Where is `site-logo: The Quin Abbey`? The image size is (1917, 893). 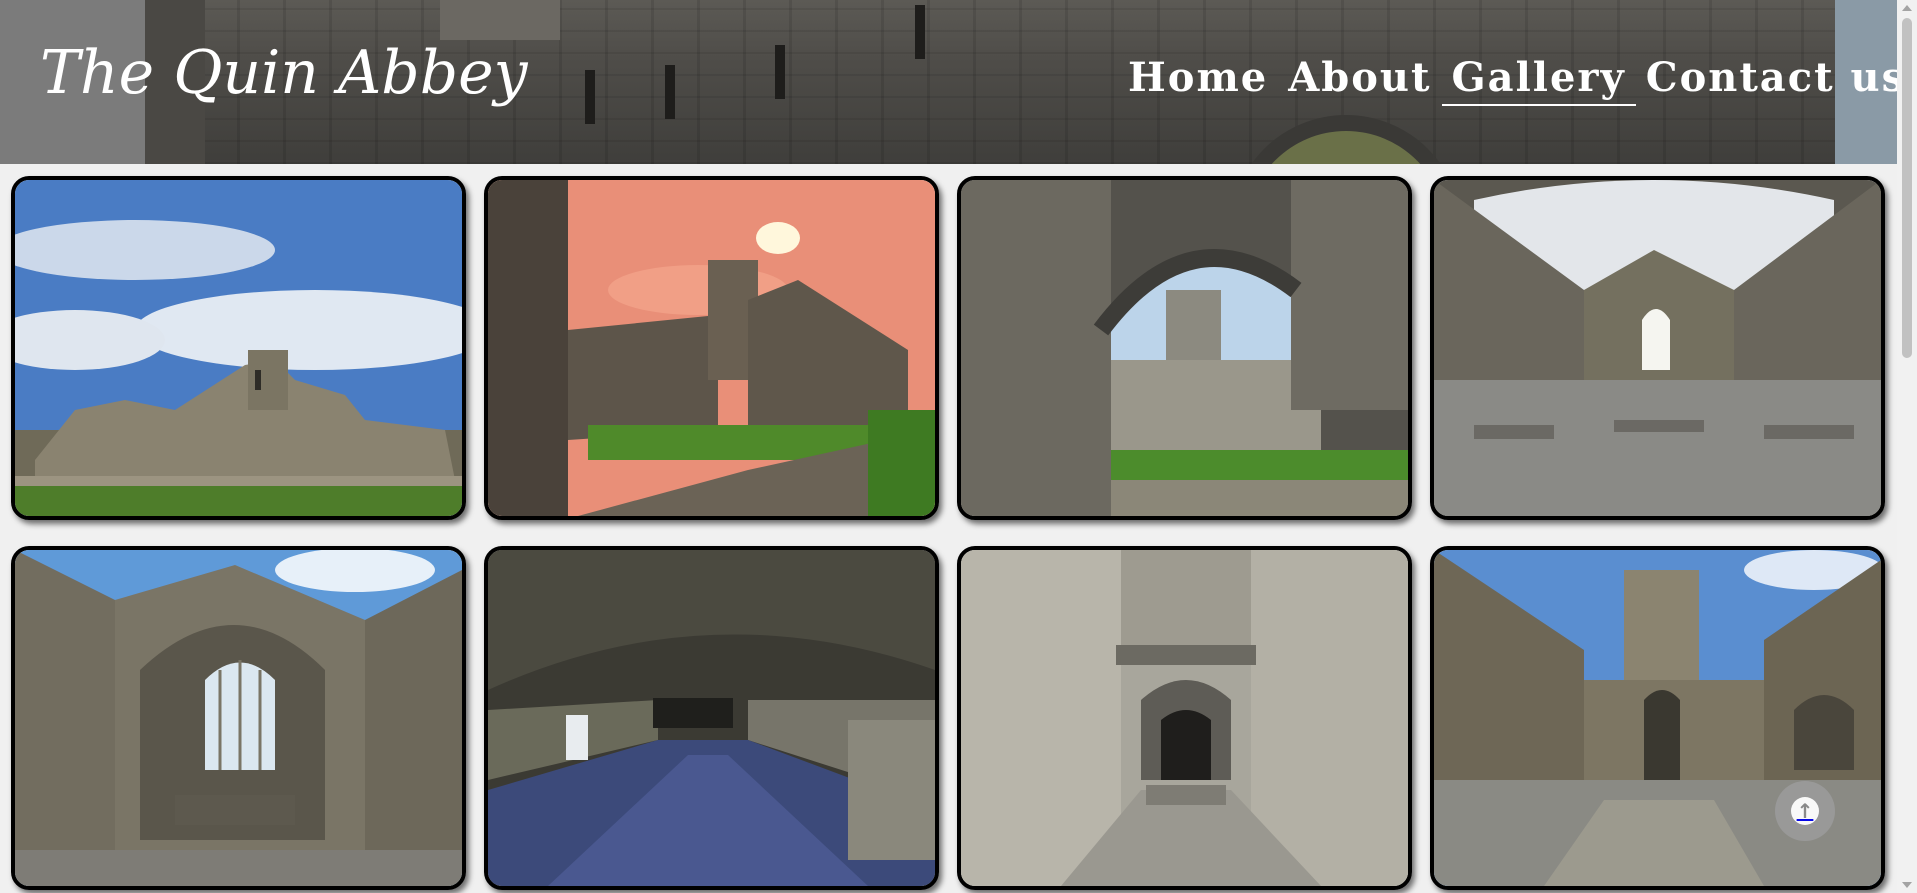
site-logo: The Quin Abbey is located at coordinates (284, 73).